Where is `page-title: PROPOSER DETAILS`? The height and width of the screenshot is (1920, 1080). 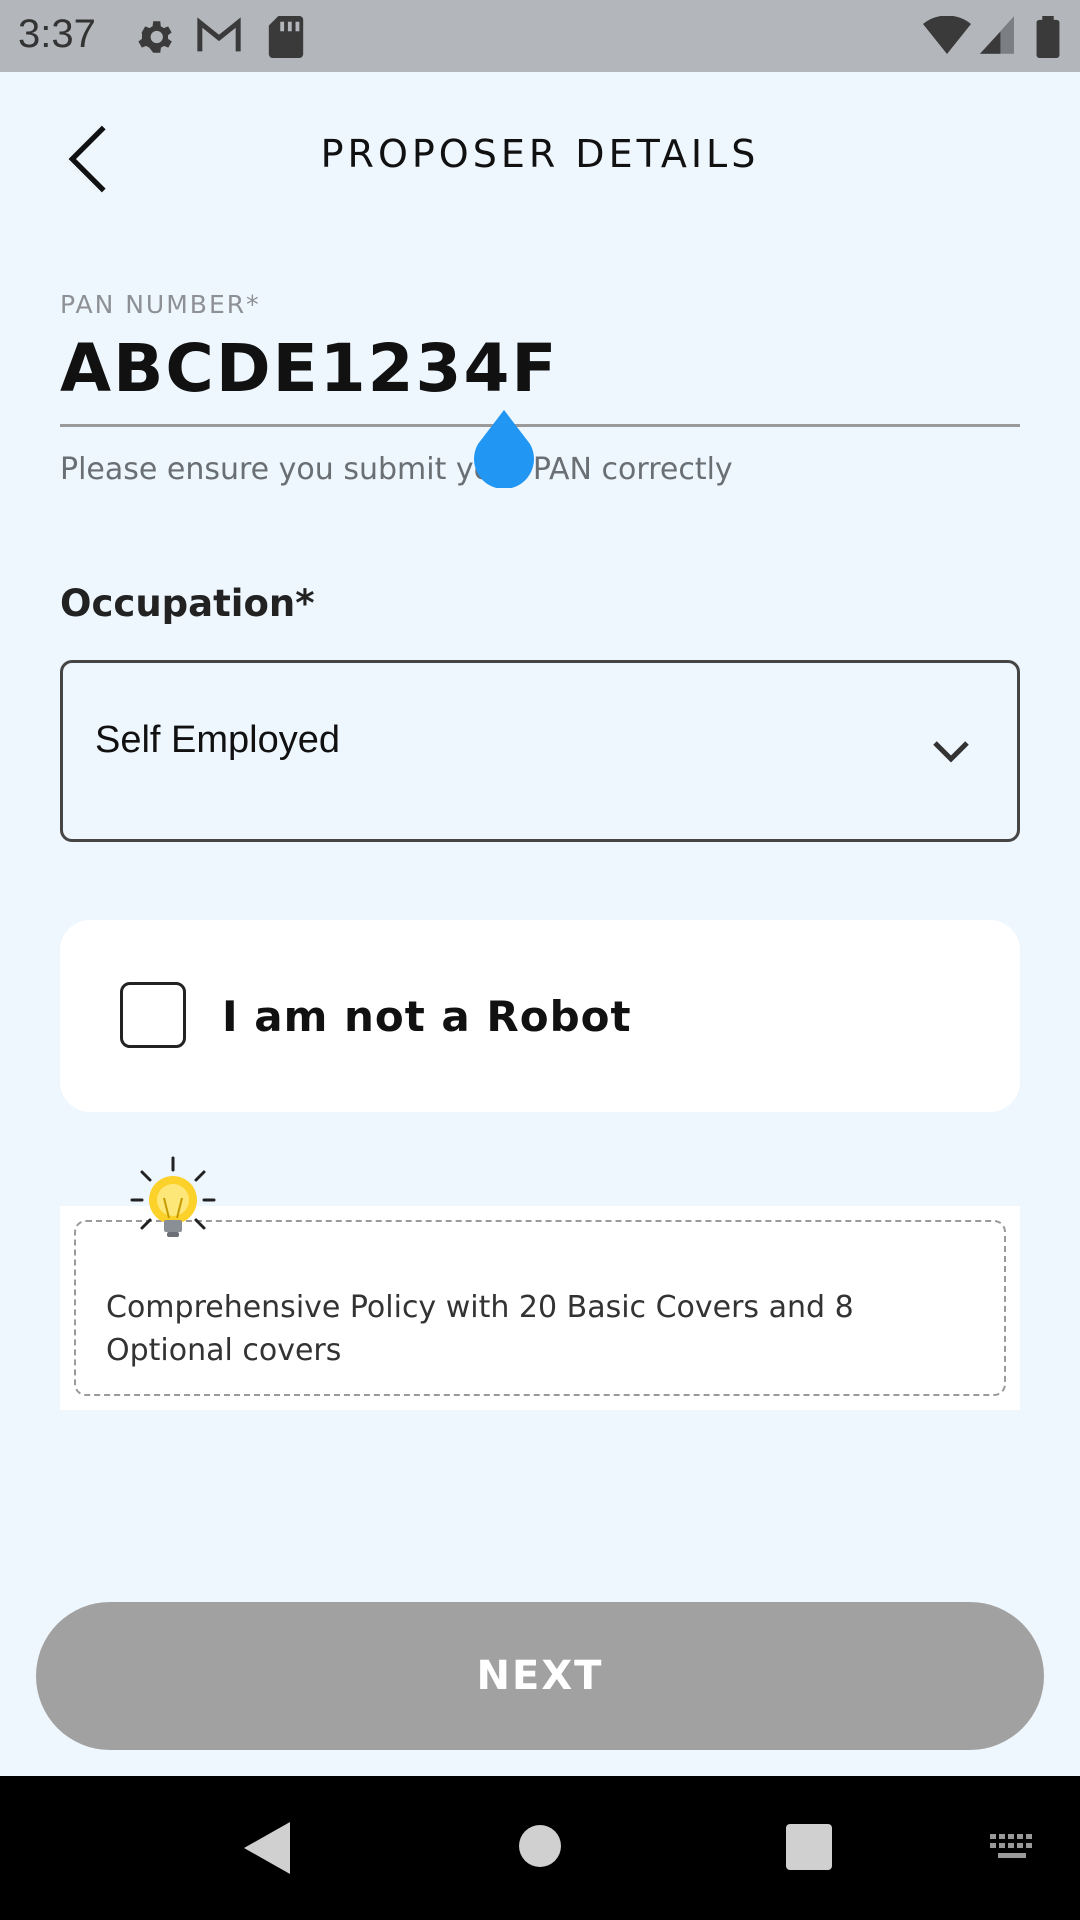
page-title: PROPOSER DETAILS is located at coordinates (540, 154).